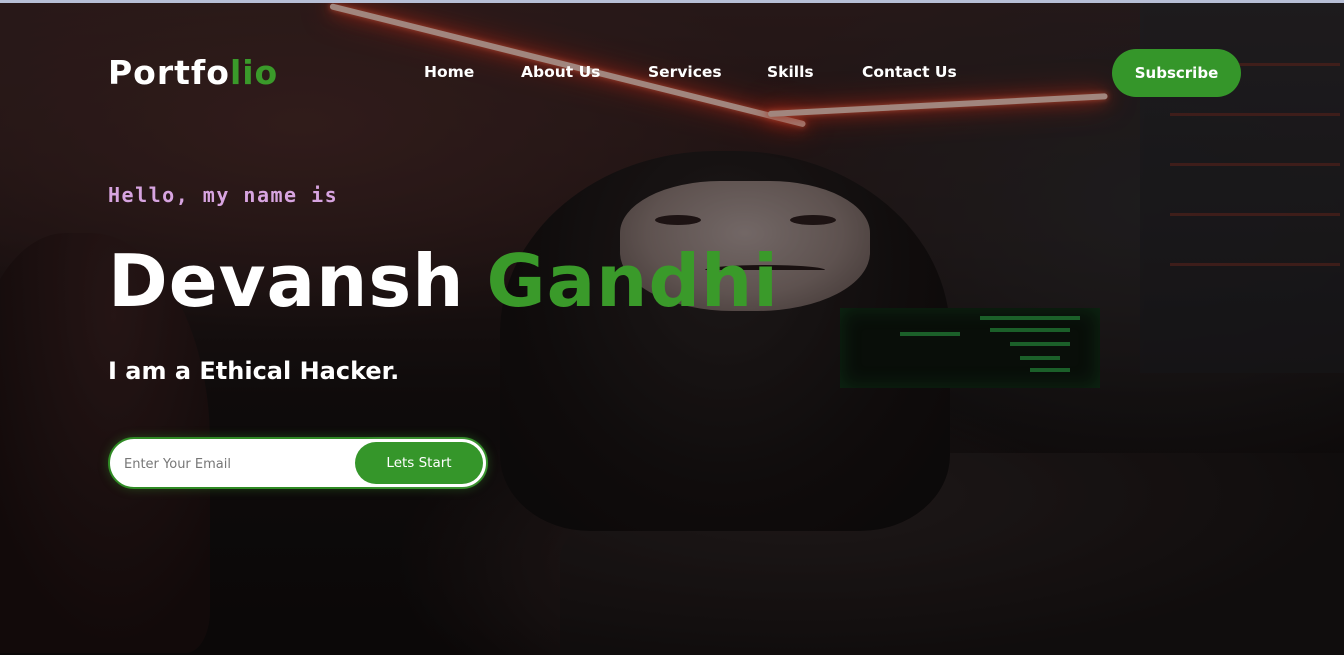 The width and height of the screenshot is (1344, 655). Describe the element at coordinates (1176, 73) in the screenshot. I see `subscribe-button: Subscribe` at that location.